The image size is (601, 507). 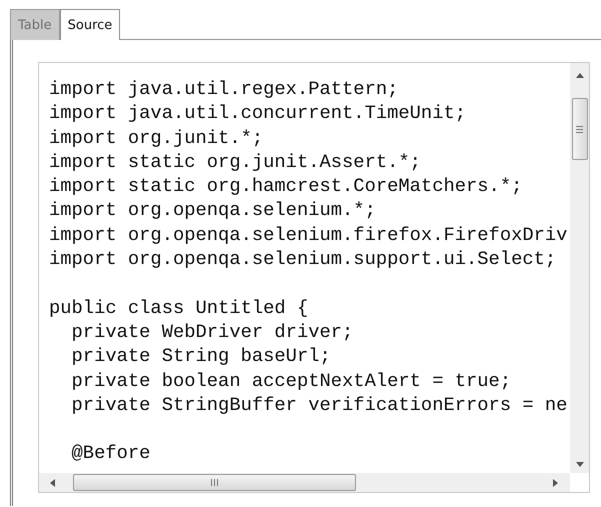 What do you see at coordinates (212, 210) in the screenshot?
I see `code-line: import org.openqa.selenium.*;` at bounding box center [212, 210].